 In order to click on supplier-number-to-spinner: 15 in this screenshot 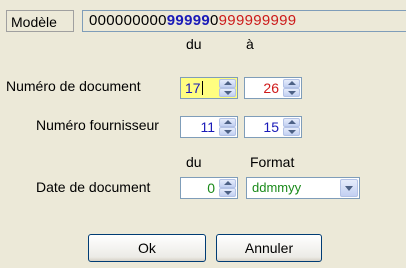, I will do `click(273, 127)`.